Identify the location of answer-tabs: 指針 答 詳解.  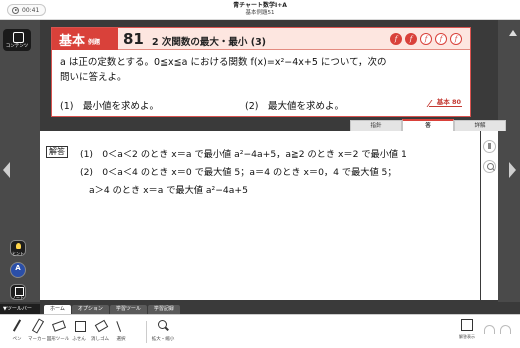
(428, 125).